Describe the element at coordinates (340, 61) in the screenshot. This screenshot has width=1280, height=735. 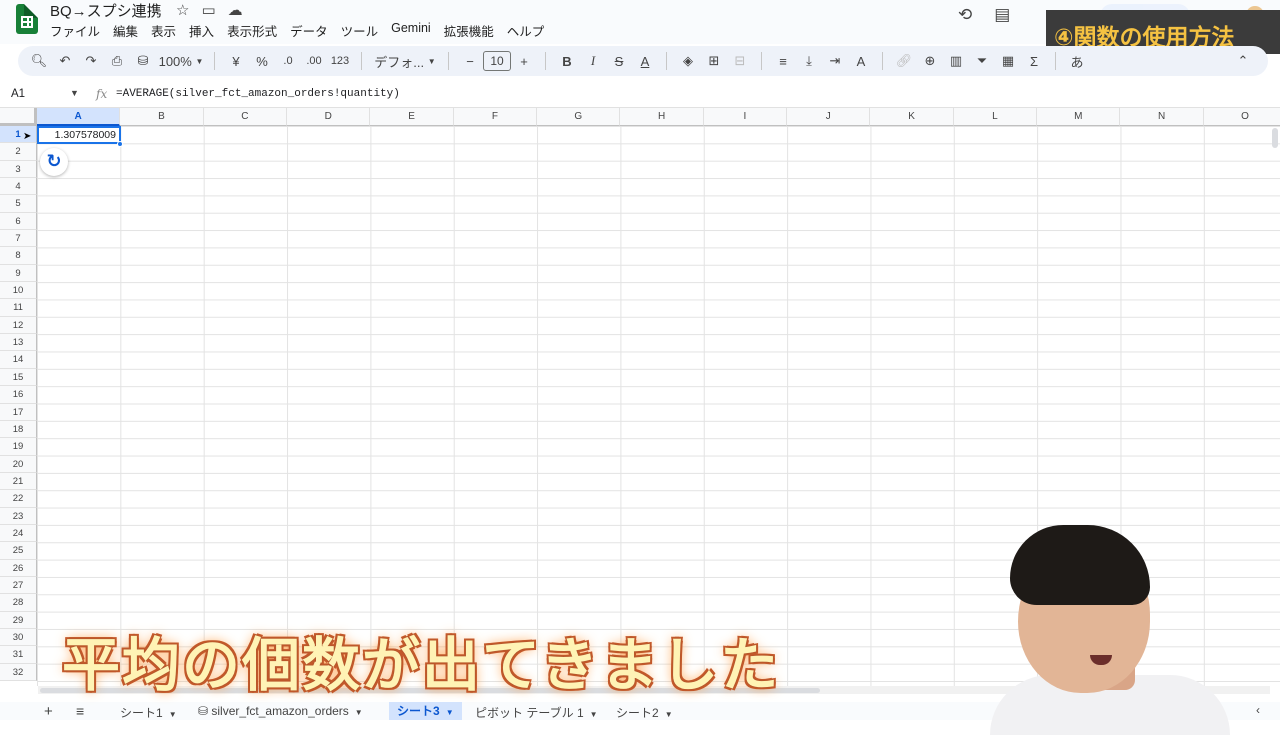
I see `number-format-button: 123` at that location.